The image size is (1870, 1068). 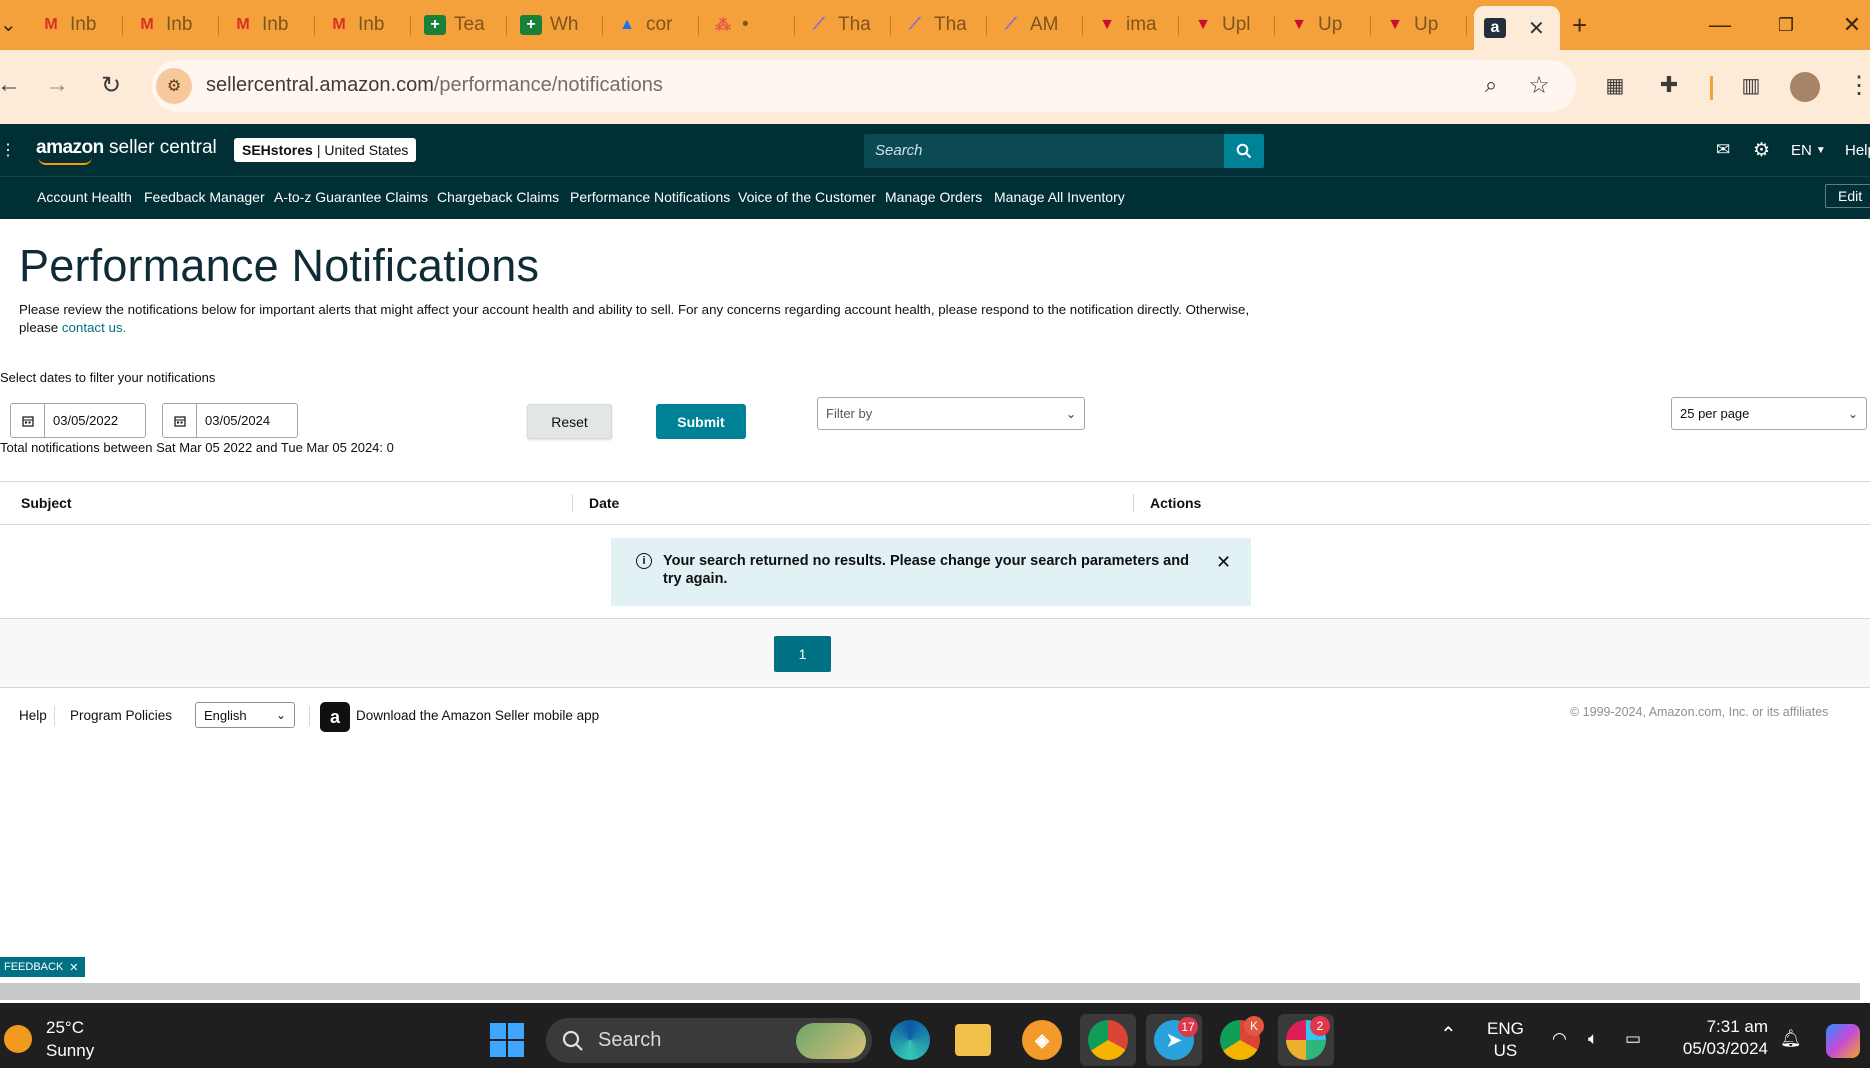 I want to click on browser-tab: + Tea, so click(x=462, y=25).